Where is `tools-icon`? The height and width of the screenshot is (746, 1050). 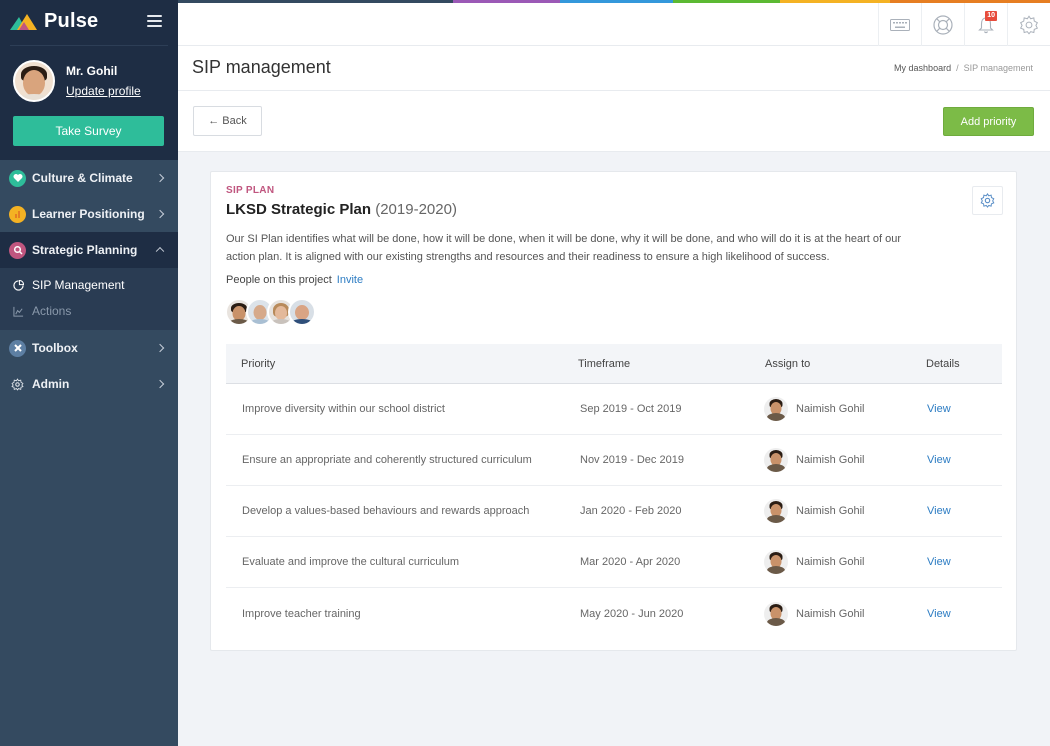 tools-icon is located at coordinates (17, 348).